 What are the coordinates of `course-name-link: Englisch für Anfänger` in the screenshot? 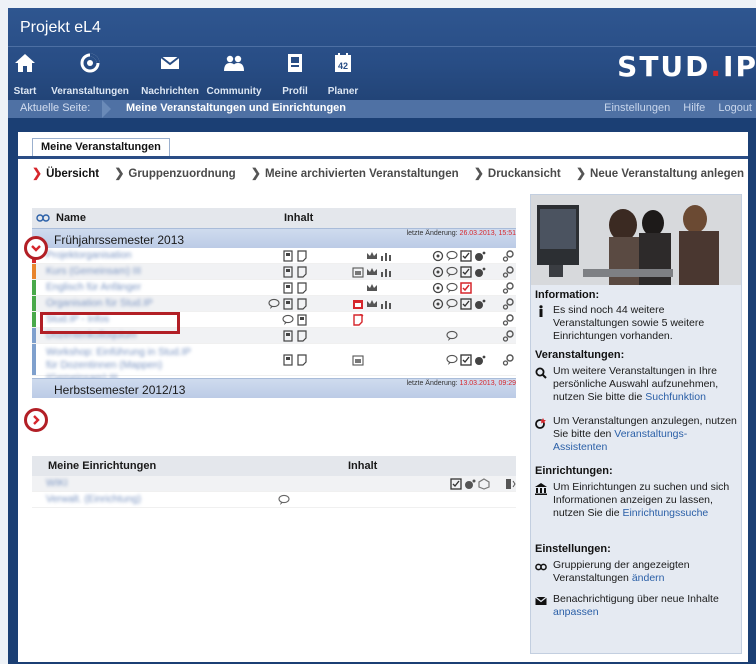 It's located at (120, 287).